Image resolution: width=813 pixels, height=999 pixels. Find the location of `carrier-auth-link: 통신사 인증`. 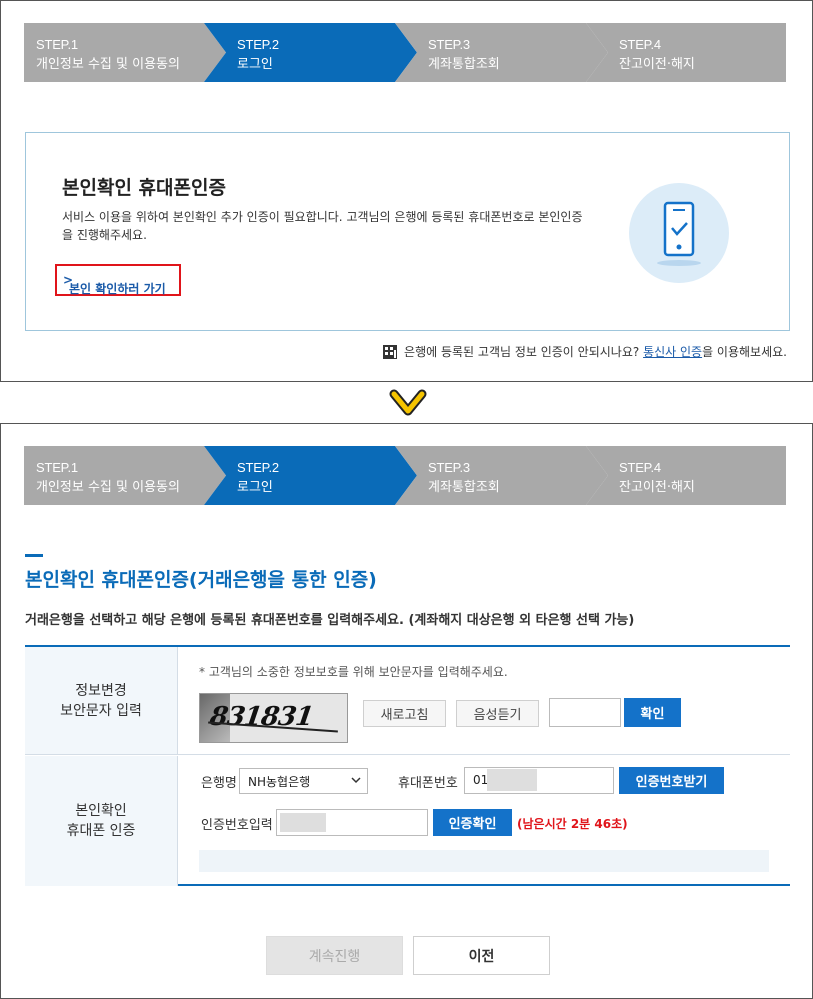

carrier-auth-link: 통신사 인증 is located at coordinates (672, 351).